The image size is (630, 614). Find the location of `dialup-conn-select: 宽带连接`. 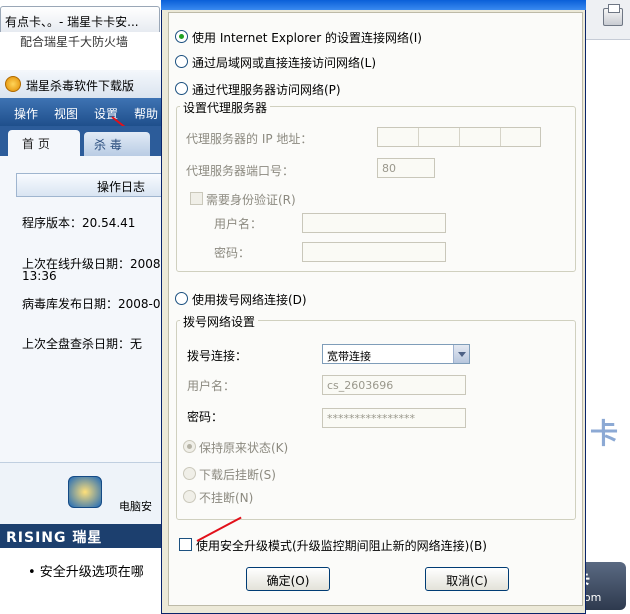

dialup-conn-select: 宽带连接 is located at coordinates (396, 354).